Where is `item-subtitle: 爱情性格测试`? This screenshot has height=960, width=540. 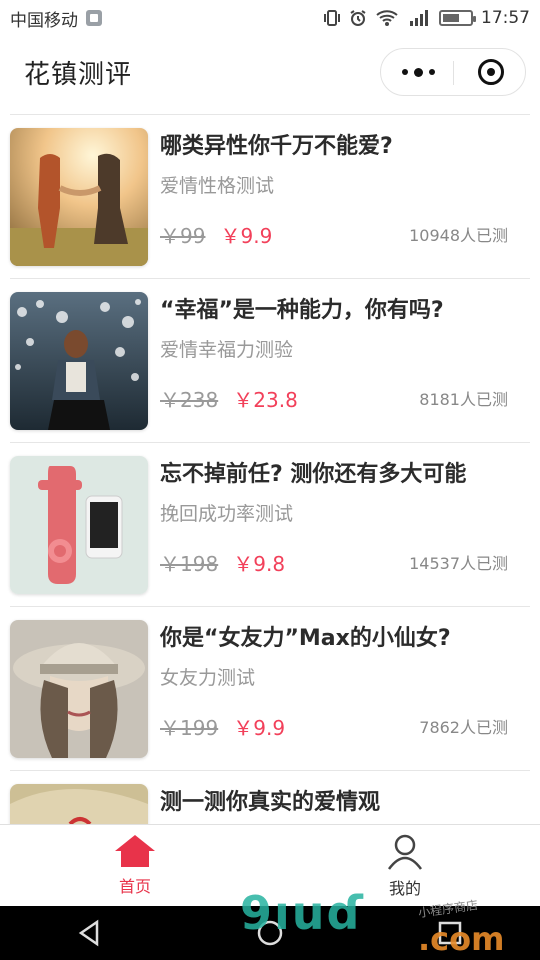 item-subtitle: 爱情性格测试 is located at coordinates (217, 186).